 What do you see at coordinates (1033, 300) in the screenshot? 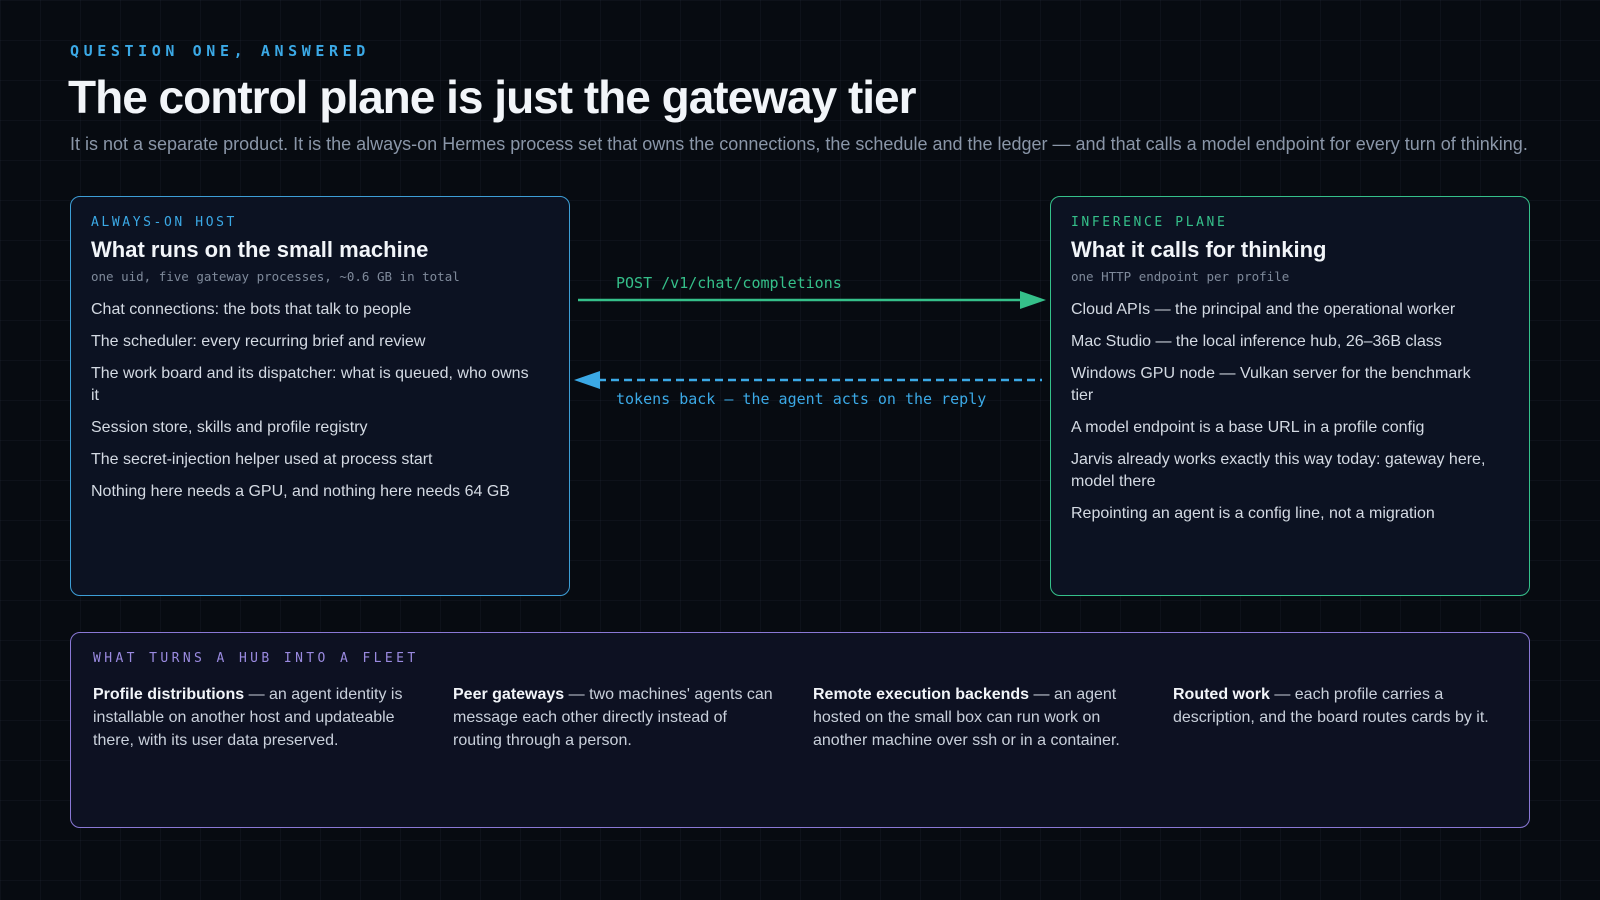
I see `request-arrowhead` at bounding box center [1033, 300].